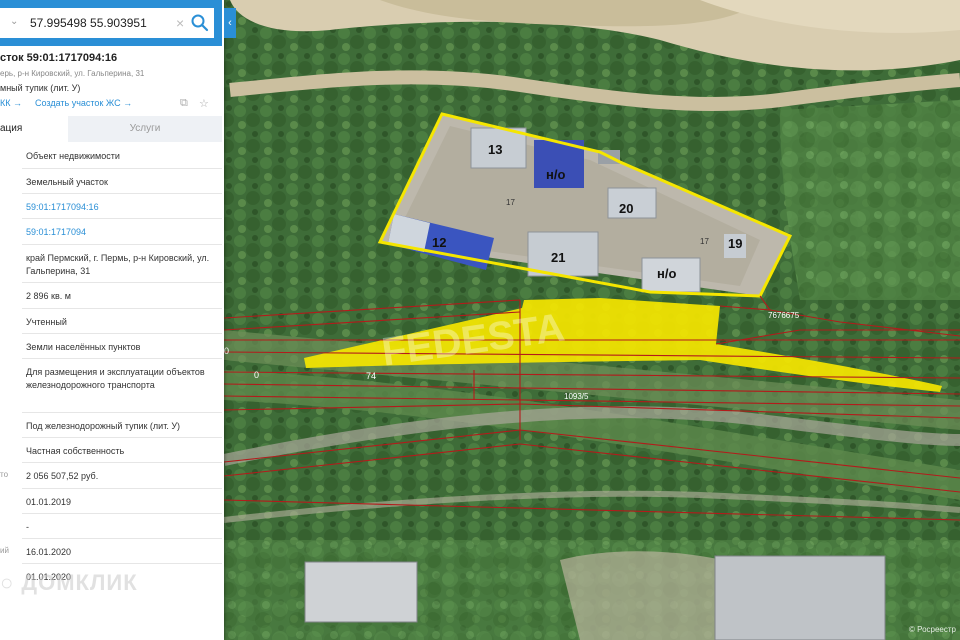 The image size is (960, 640). Describe the element at coordinates (256, 375) in the screenshot. I see `parcel-label-6: 0` at that location.